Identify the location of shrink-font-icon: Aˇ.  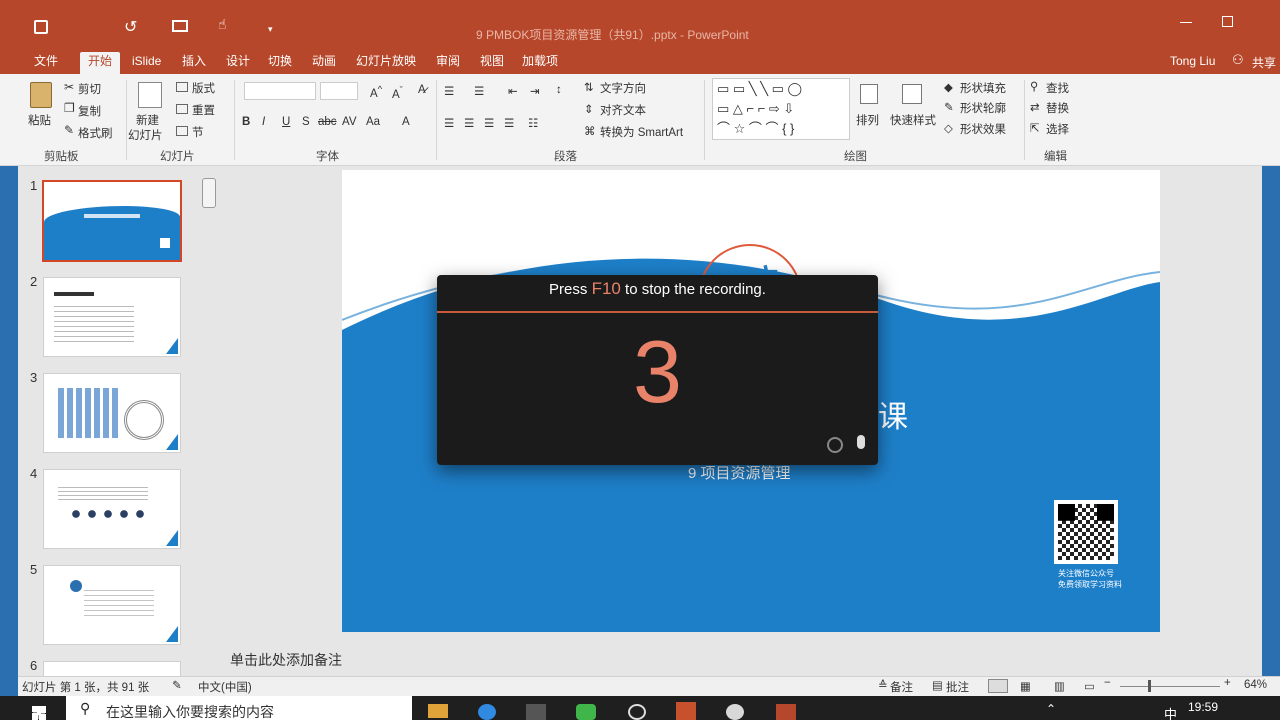
(397, 93).